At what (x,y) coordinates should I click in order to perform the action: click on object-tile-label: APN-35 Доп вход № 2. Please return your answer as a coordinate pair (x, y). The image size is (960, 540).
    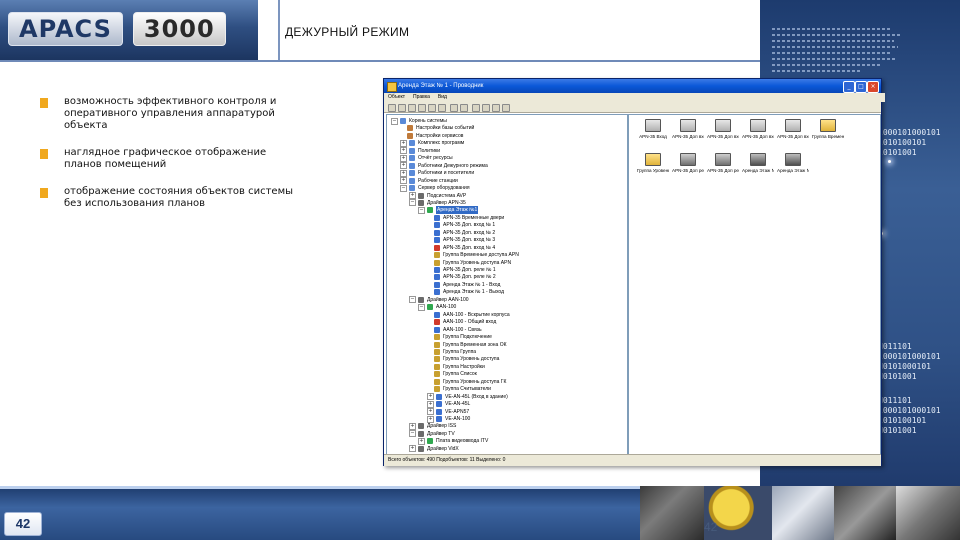
    Looking at the image, I should click on (723, 136).